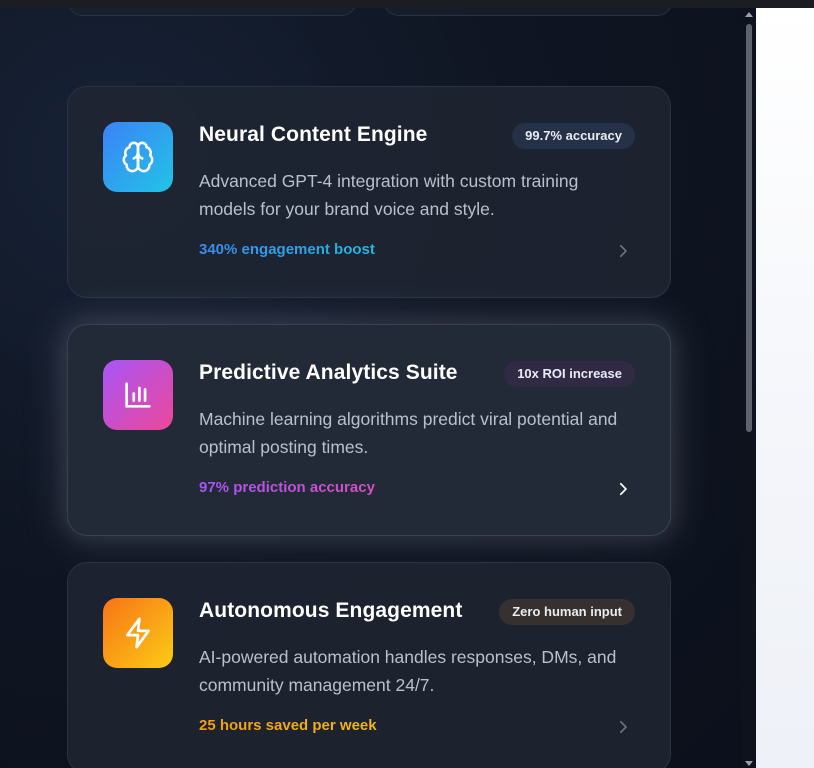 Image resolution: width=814 pixels, height=768 pixels. I want to click on previous-card-right, so click(528, 12).